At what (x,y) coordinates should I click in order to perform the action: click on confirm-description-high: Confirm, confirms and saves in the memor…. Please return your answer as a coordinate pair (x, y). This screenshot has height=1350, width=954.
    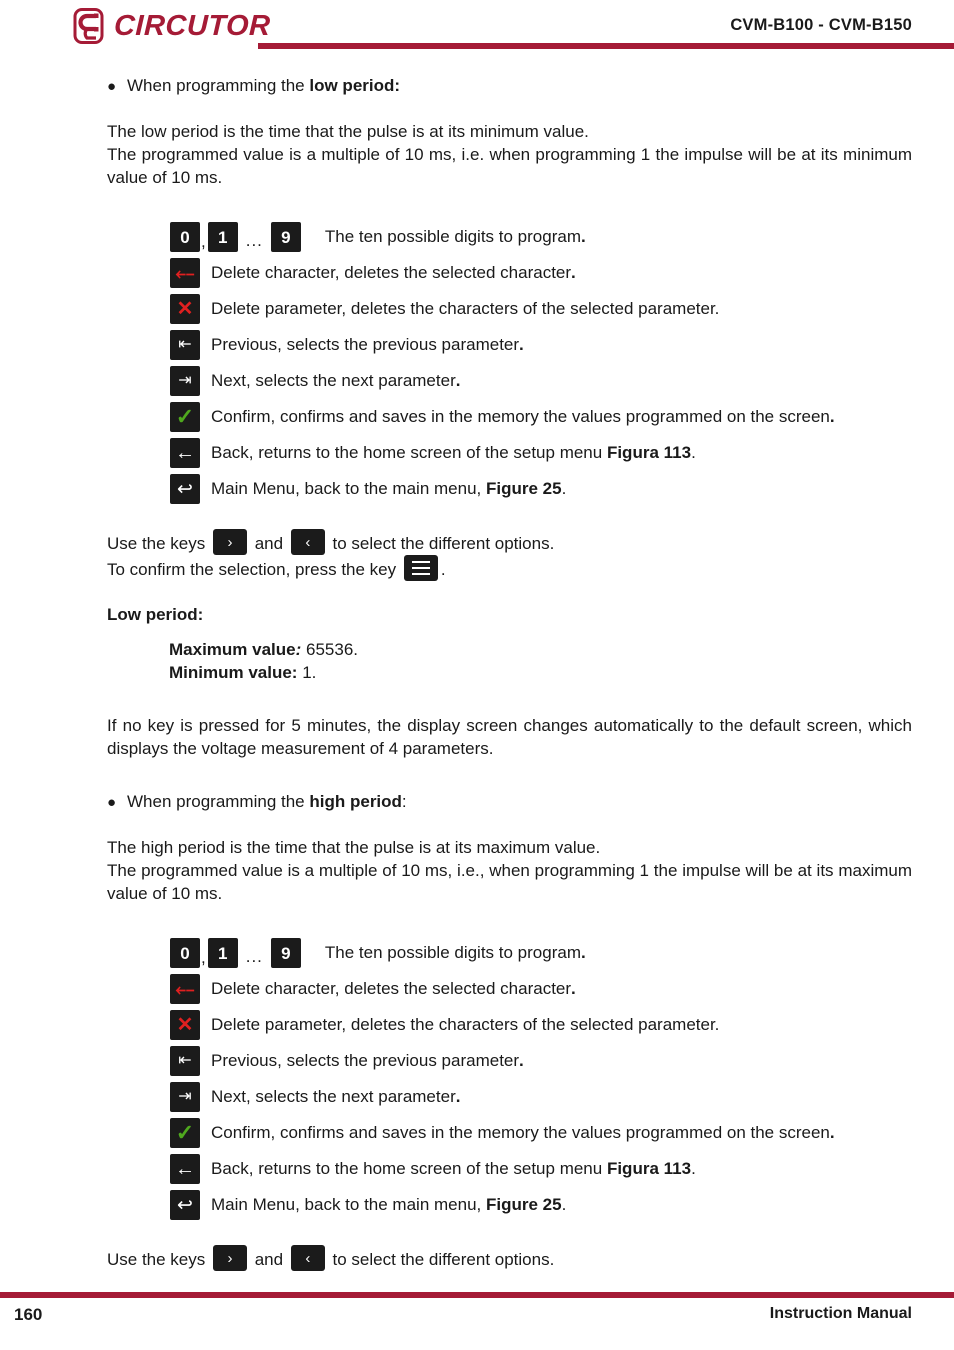
    Looking at the image, I should click on (523, 1132).